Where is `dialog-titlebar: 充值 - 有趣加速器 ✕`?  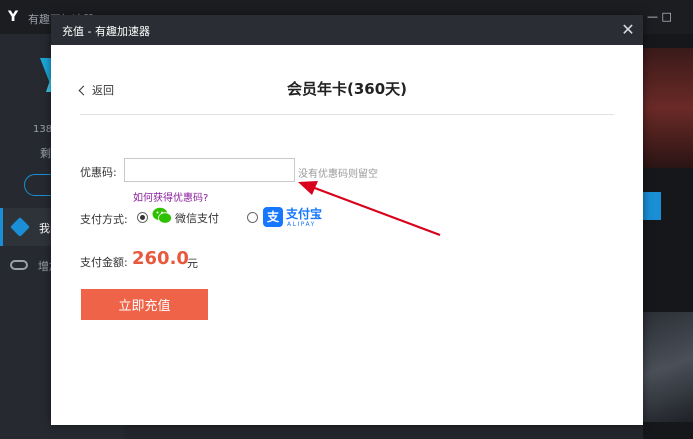 dialog-titlebar: 充值 - 有趣加速器 ✕ is located at coordinates (347, 30).